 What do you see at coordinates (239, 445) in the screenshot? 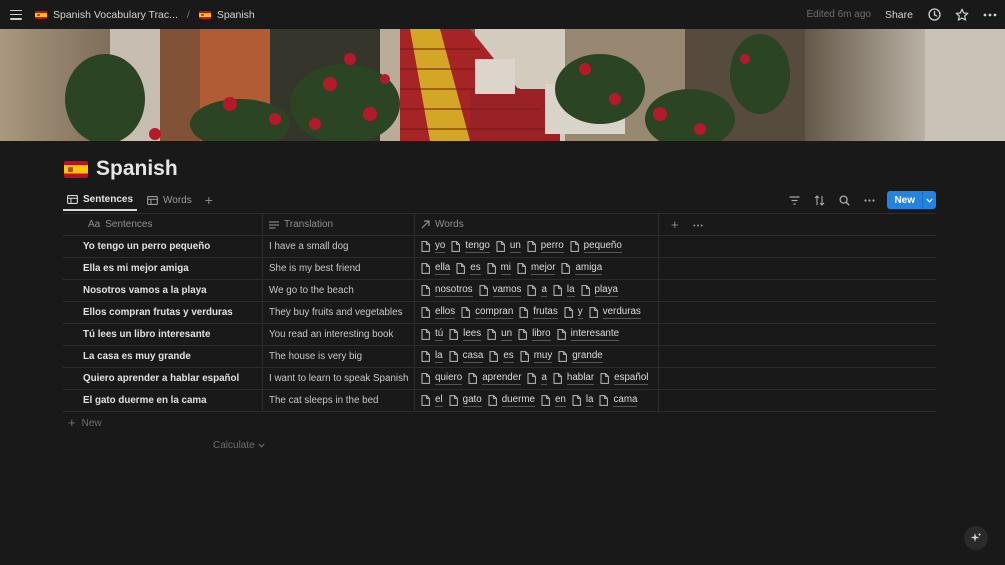
I see `calculate-dropdown: Calculate` at bounding box center [239, 445].